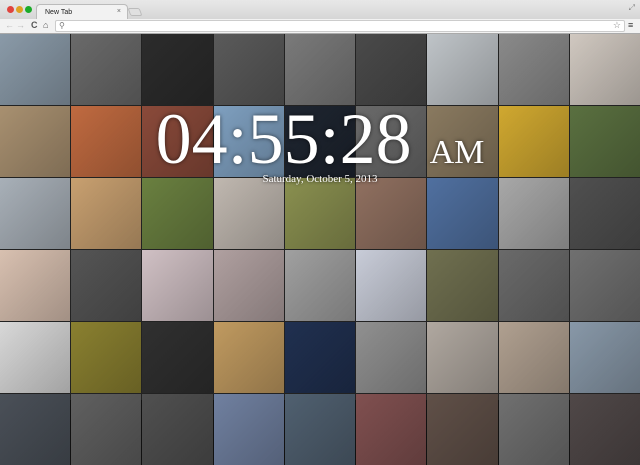 The height and width of the screenshot is (465, 640). I want to click on forward-button: →, so click(20, 25).